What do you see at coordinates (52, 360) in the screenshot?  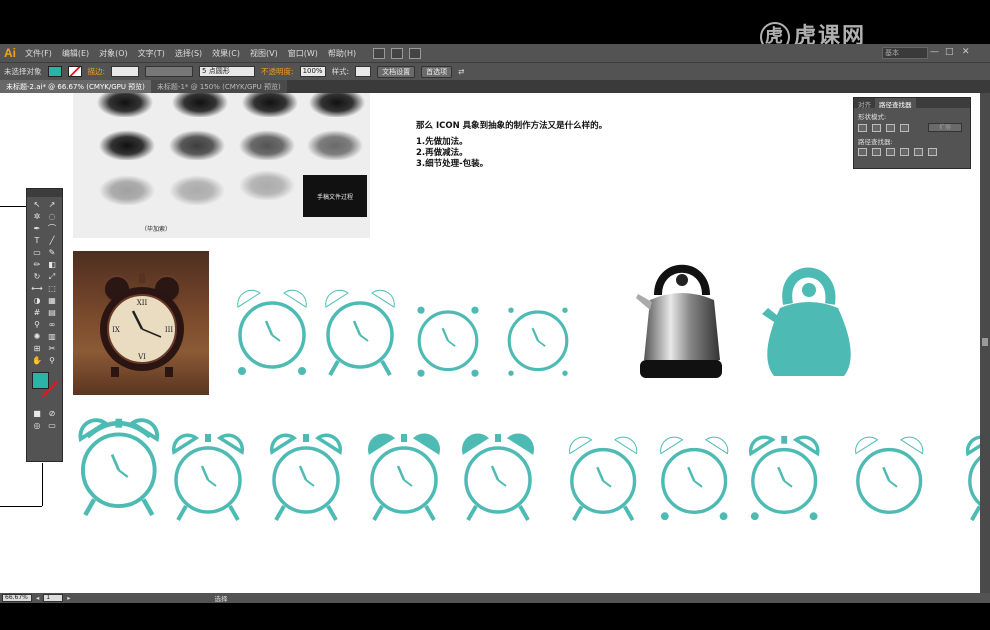 I see `zoom-tool-icon: ⚲` at bounding box center [52, 360].